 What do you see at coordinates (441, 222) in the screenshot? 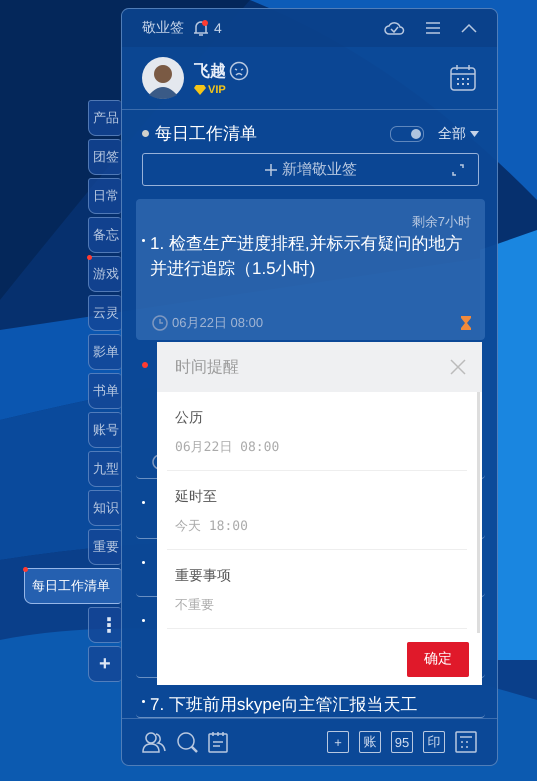
I see `remaining-time: 剩余7小时` at bounding box center [441, 222].